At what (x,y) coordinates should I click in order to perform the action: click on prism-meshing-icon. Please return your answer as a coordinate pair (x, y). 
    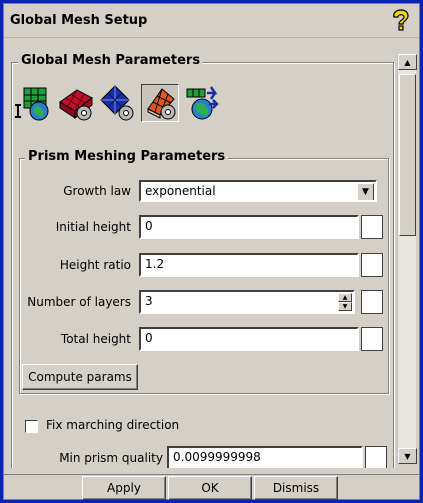
    Looking at the image, I should click on (160, 103).